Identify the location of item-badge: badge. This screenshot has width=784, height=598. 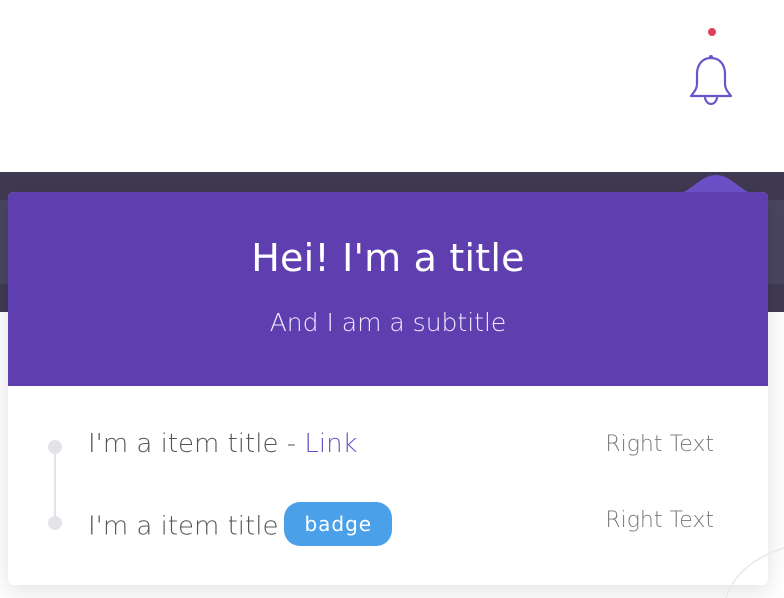
(338, 524).